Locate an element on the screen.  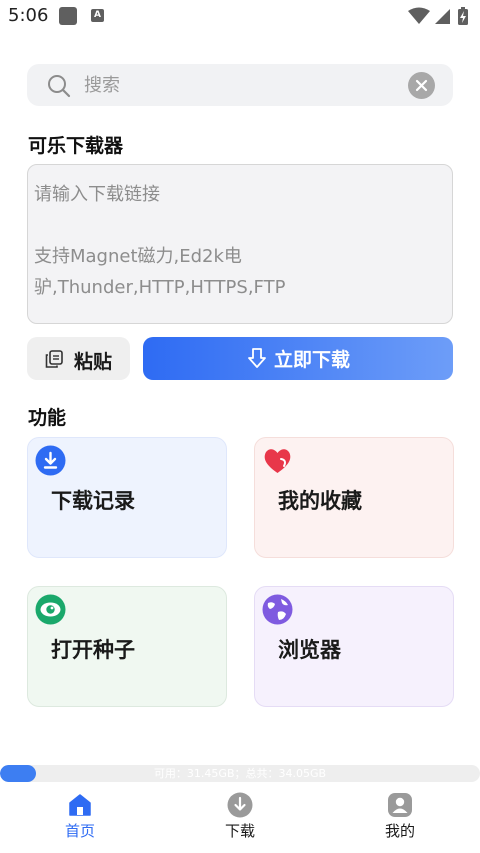
search-bar is located at coordinates (240, 85).